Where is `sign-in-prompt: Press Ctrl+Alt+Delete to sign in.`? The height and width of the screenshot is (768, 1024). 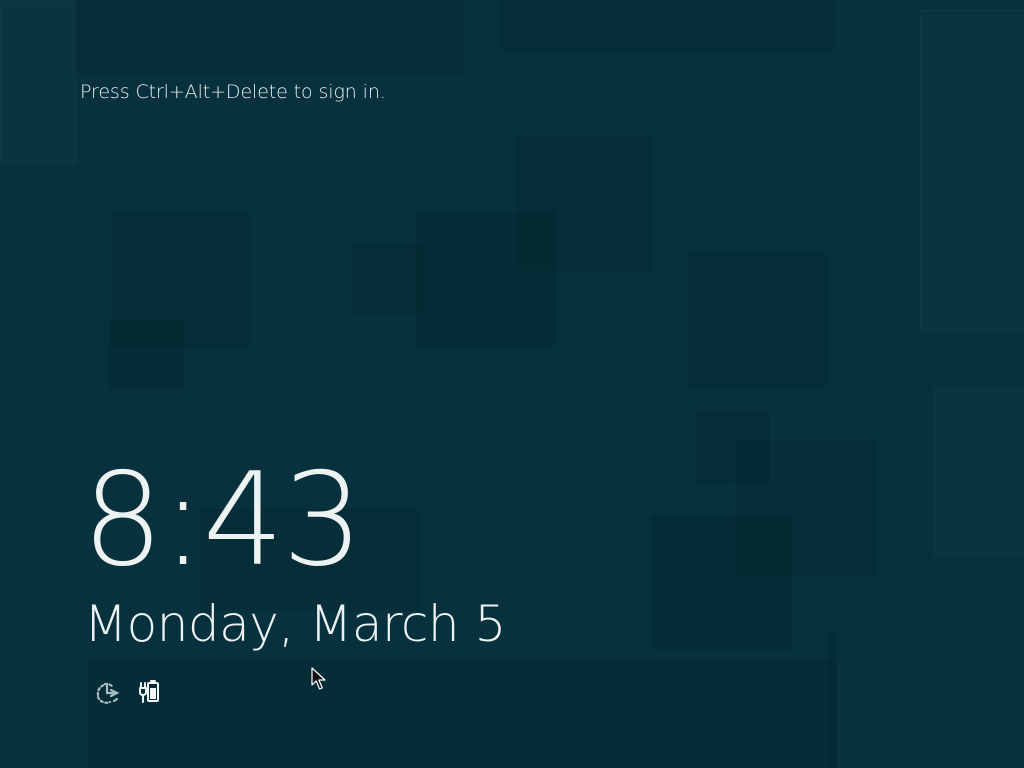 sign-in-prompt: Press Ctrl+Alt+Delete to sign in. is located at coordinates (233, 92).